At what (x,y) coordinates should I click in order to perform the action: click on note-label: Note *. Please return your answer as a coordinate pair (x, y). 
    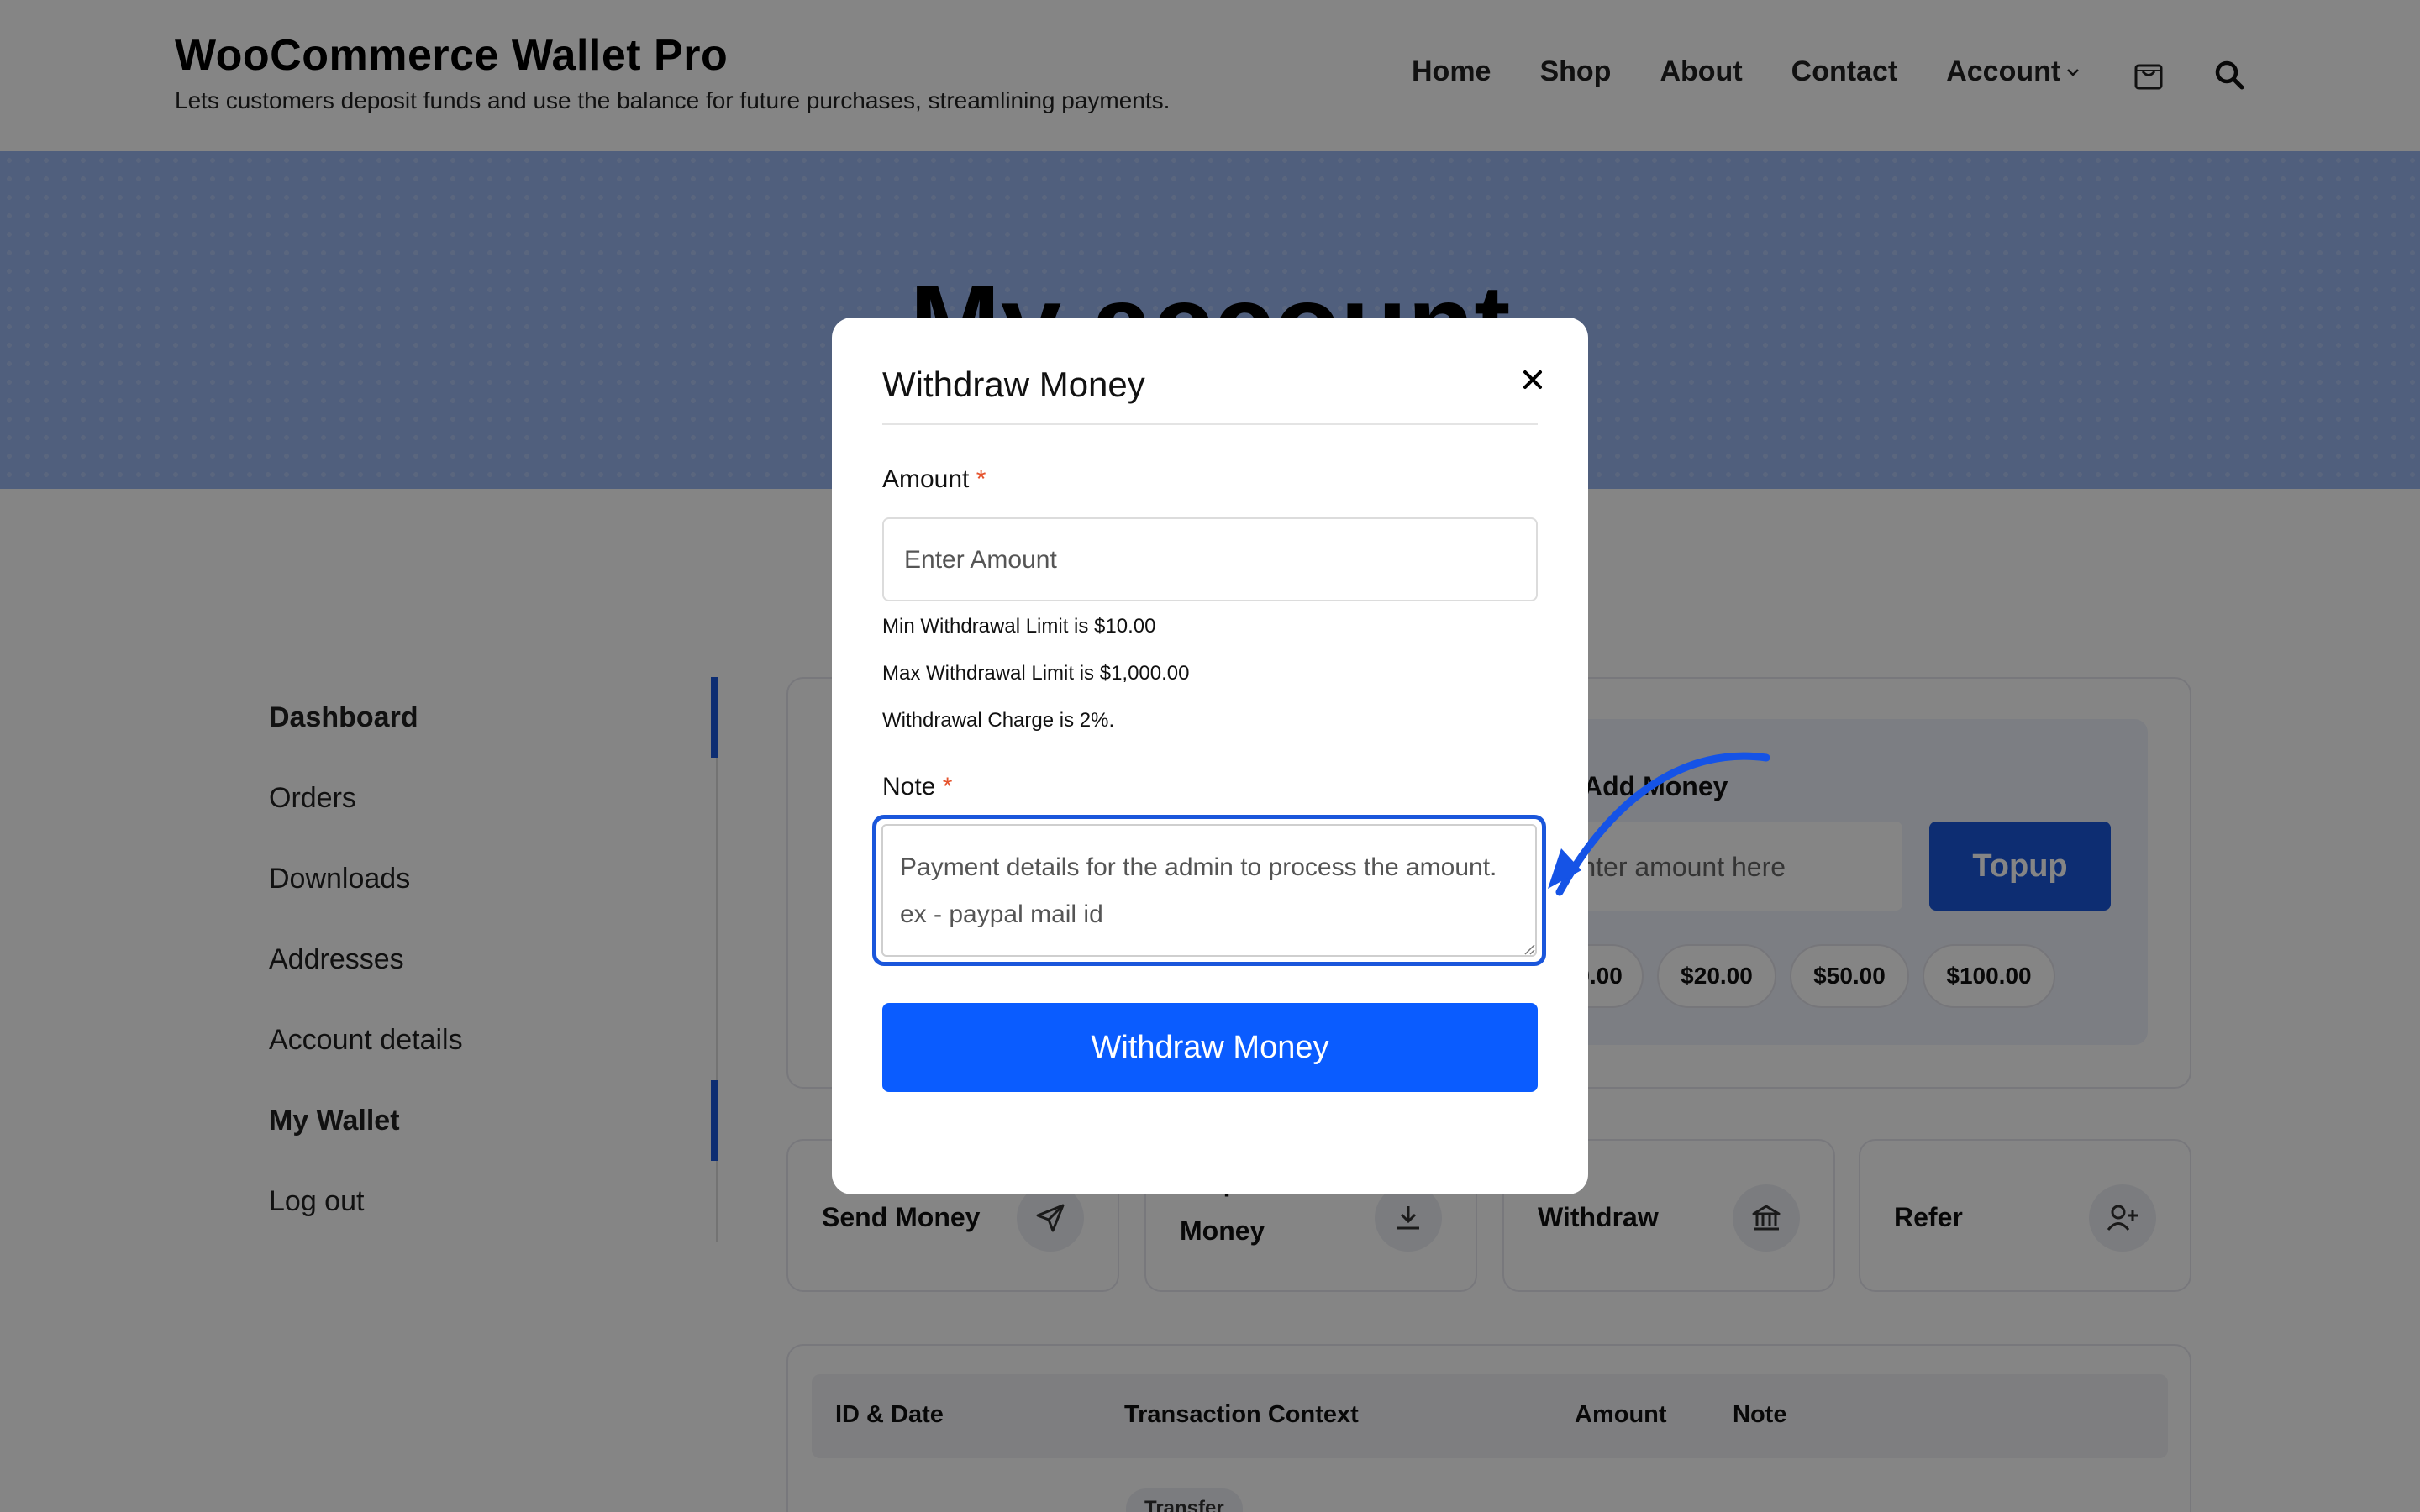
    Looking at the image, I should click on (917, 787).